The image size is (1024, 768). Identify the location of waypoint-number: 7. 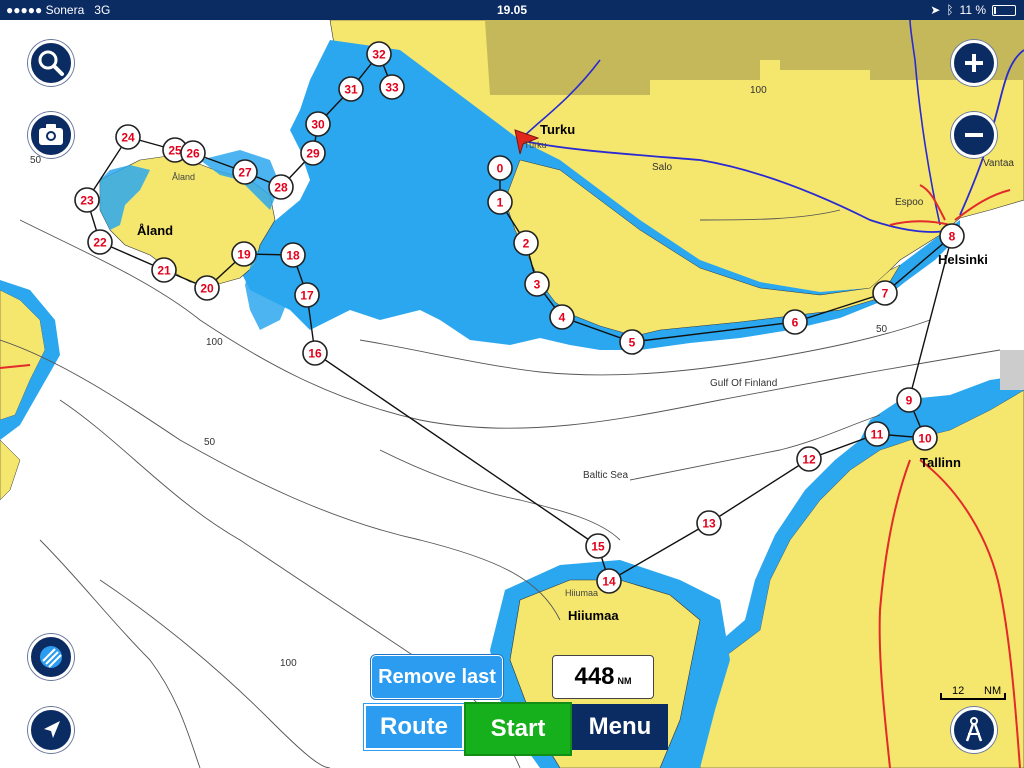
(885, 294).